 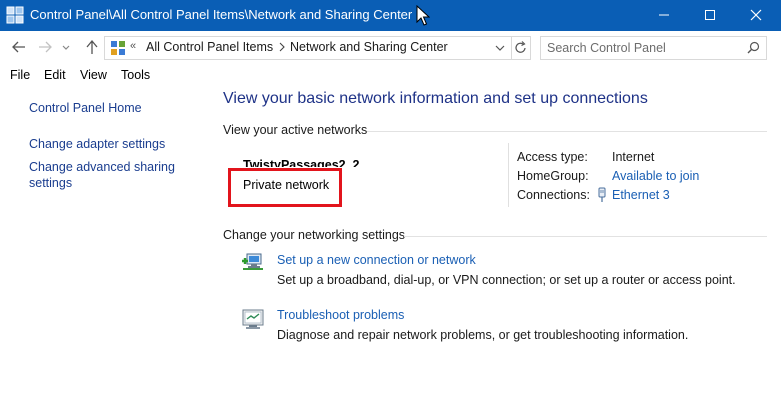 What do you see at coordinates (301, 162) in the screenshot?
I see `network-name: TwistyPassages2_2` at bounding box center [301, 162].